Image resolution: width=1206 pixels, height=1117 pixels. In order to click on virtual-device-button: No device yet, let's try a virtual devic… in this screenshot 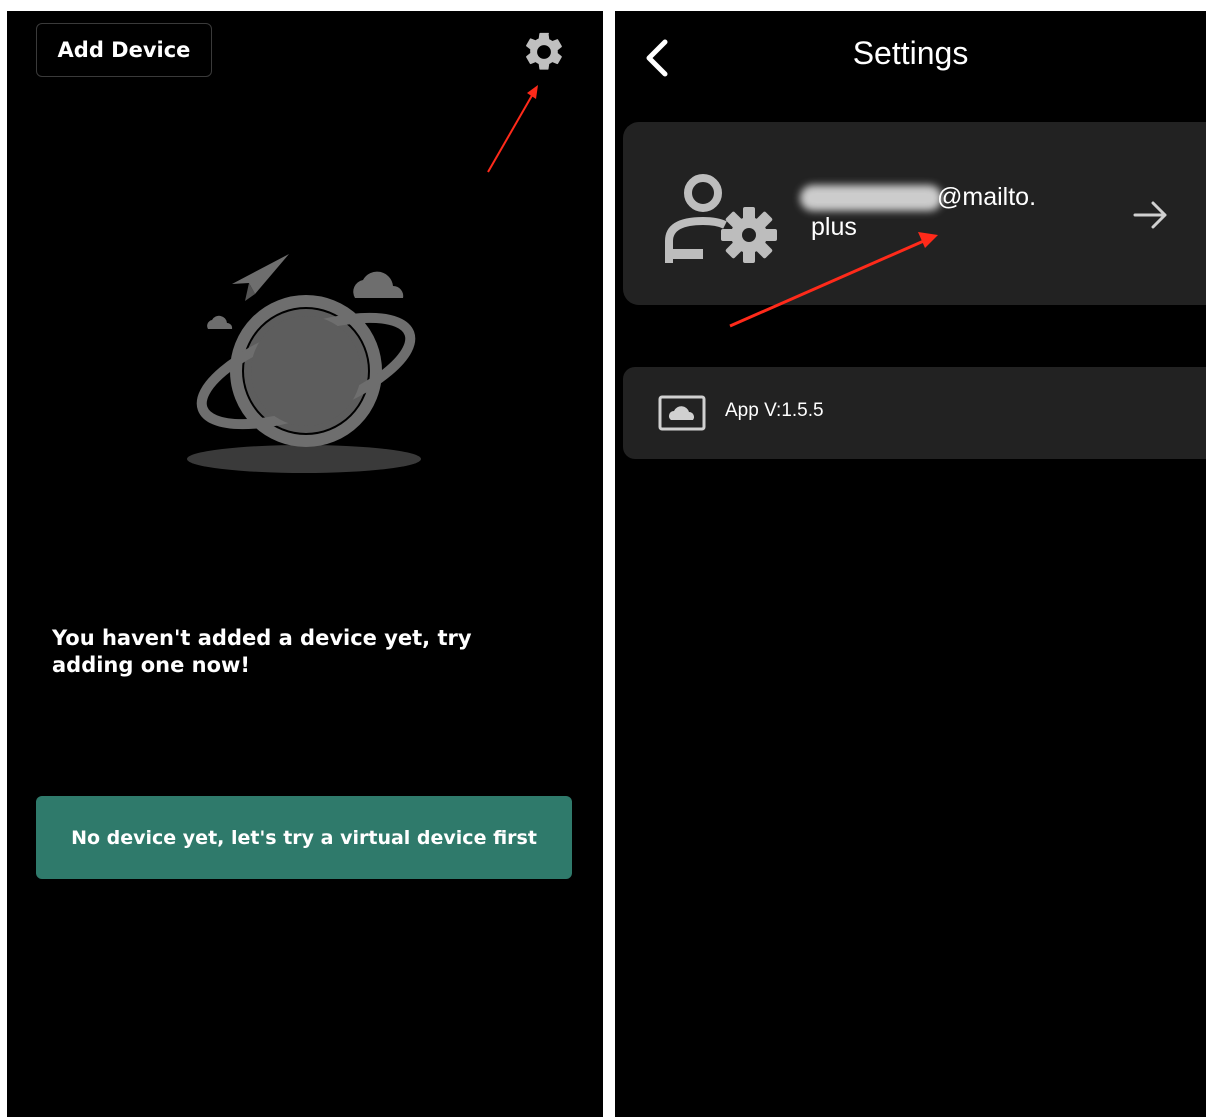, I will do `click(304, 837)`.